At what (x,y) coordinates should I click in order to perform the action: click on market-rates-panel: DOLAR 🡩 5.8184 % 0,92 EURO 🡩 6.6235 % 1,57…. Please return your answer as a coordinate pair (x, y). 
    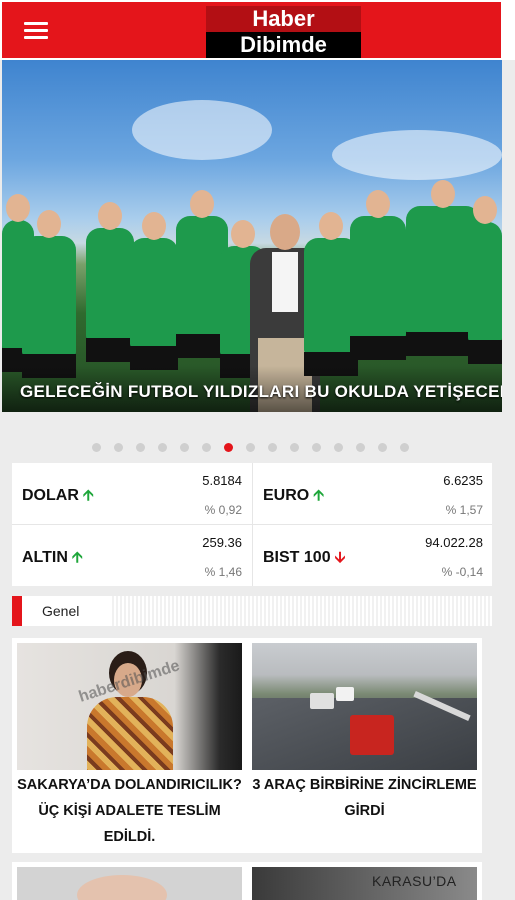
    Looking at the image, I should click on (252, 524).